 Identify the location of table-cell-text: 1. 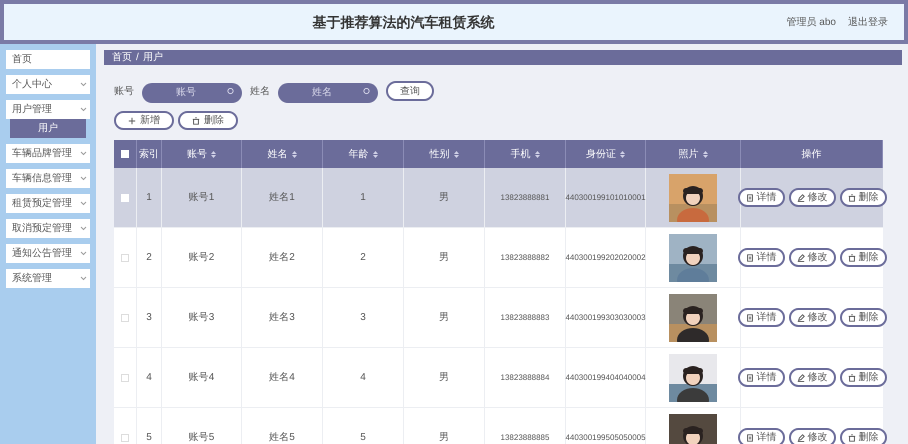
(149, 198).